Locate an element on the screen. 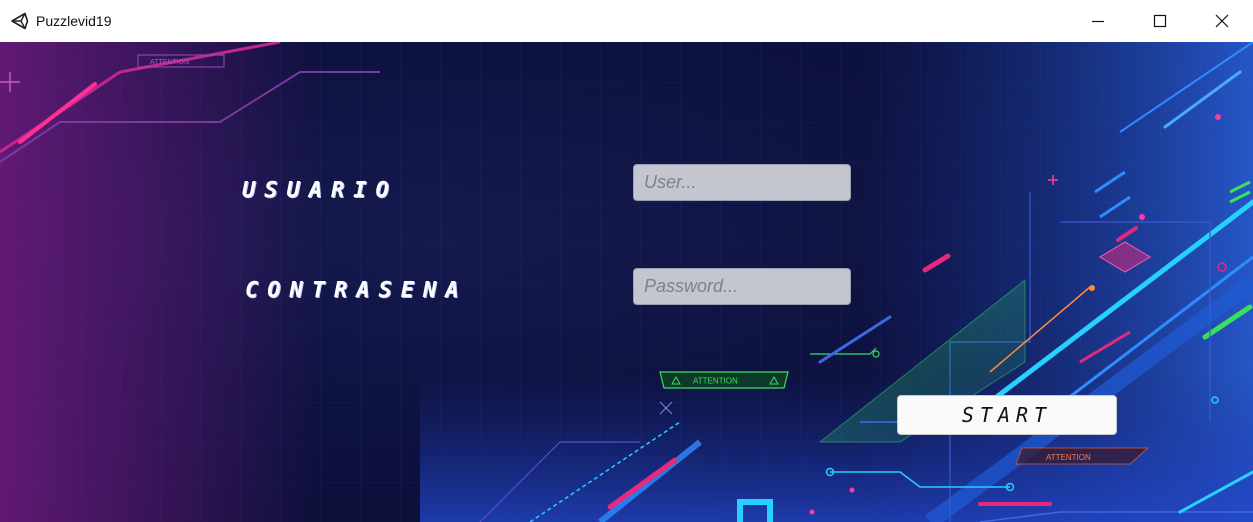  attention-tag-right: ATTENTION is located at coordinates (1068, 457).